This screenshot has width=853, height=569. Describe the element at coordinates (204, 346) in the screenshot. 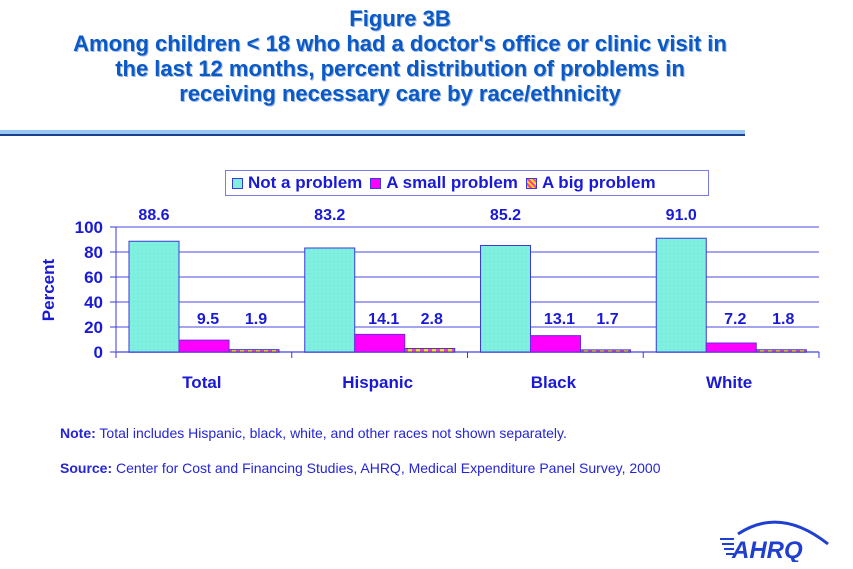

I see `bar-a-small-problem-total` at that location.